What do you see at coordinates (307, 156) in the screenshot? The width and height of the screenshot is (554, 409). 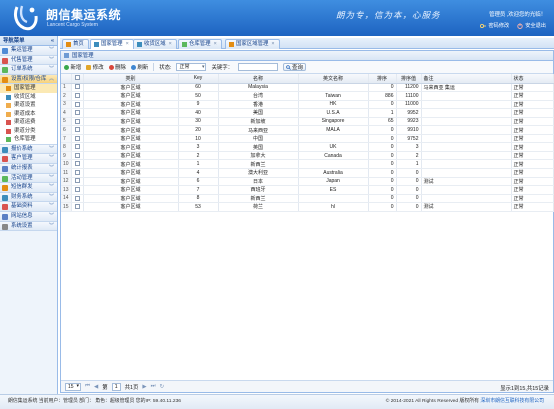 I see `table-row: 9 客户区域 2 加拿大 Canada 0 2 正常` at bounding box center [307, 156].